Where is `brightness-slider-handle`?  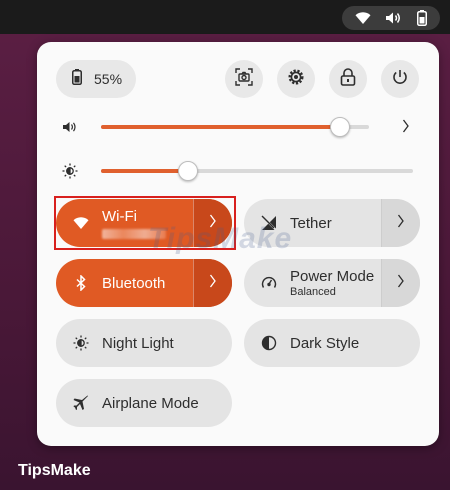
brightness-slider-handle is located at coordinates (188, 171).